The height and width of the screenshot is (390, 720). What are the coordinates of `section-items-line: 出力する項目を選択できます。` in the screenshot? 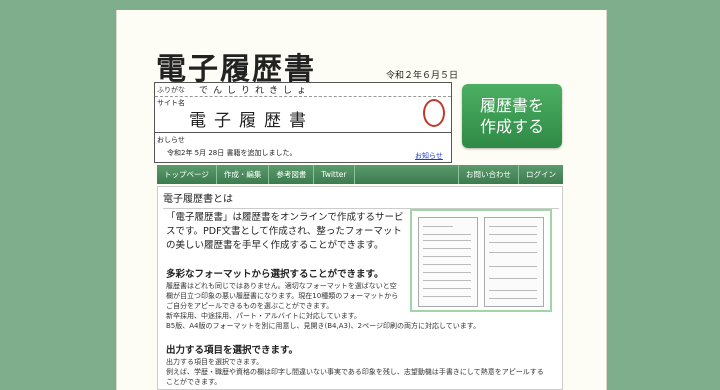 It's located at (215, 362).